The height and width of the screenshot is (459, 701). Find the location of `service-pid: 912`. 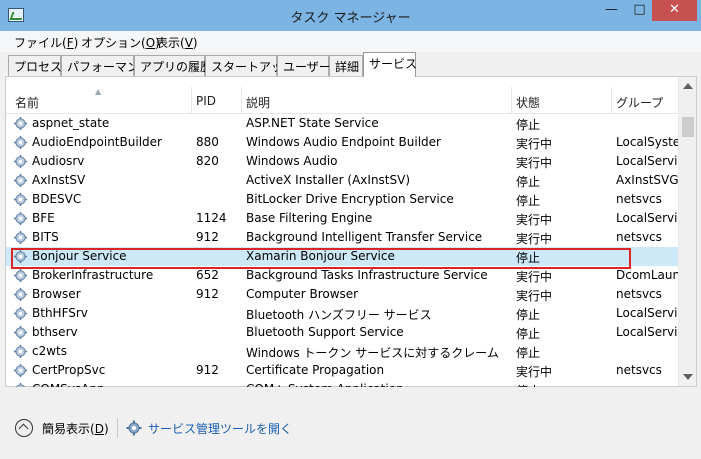

service-pid: 912 is located at coordinates (207, 294).